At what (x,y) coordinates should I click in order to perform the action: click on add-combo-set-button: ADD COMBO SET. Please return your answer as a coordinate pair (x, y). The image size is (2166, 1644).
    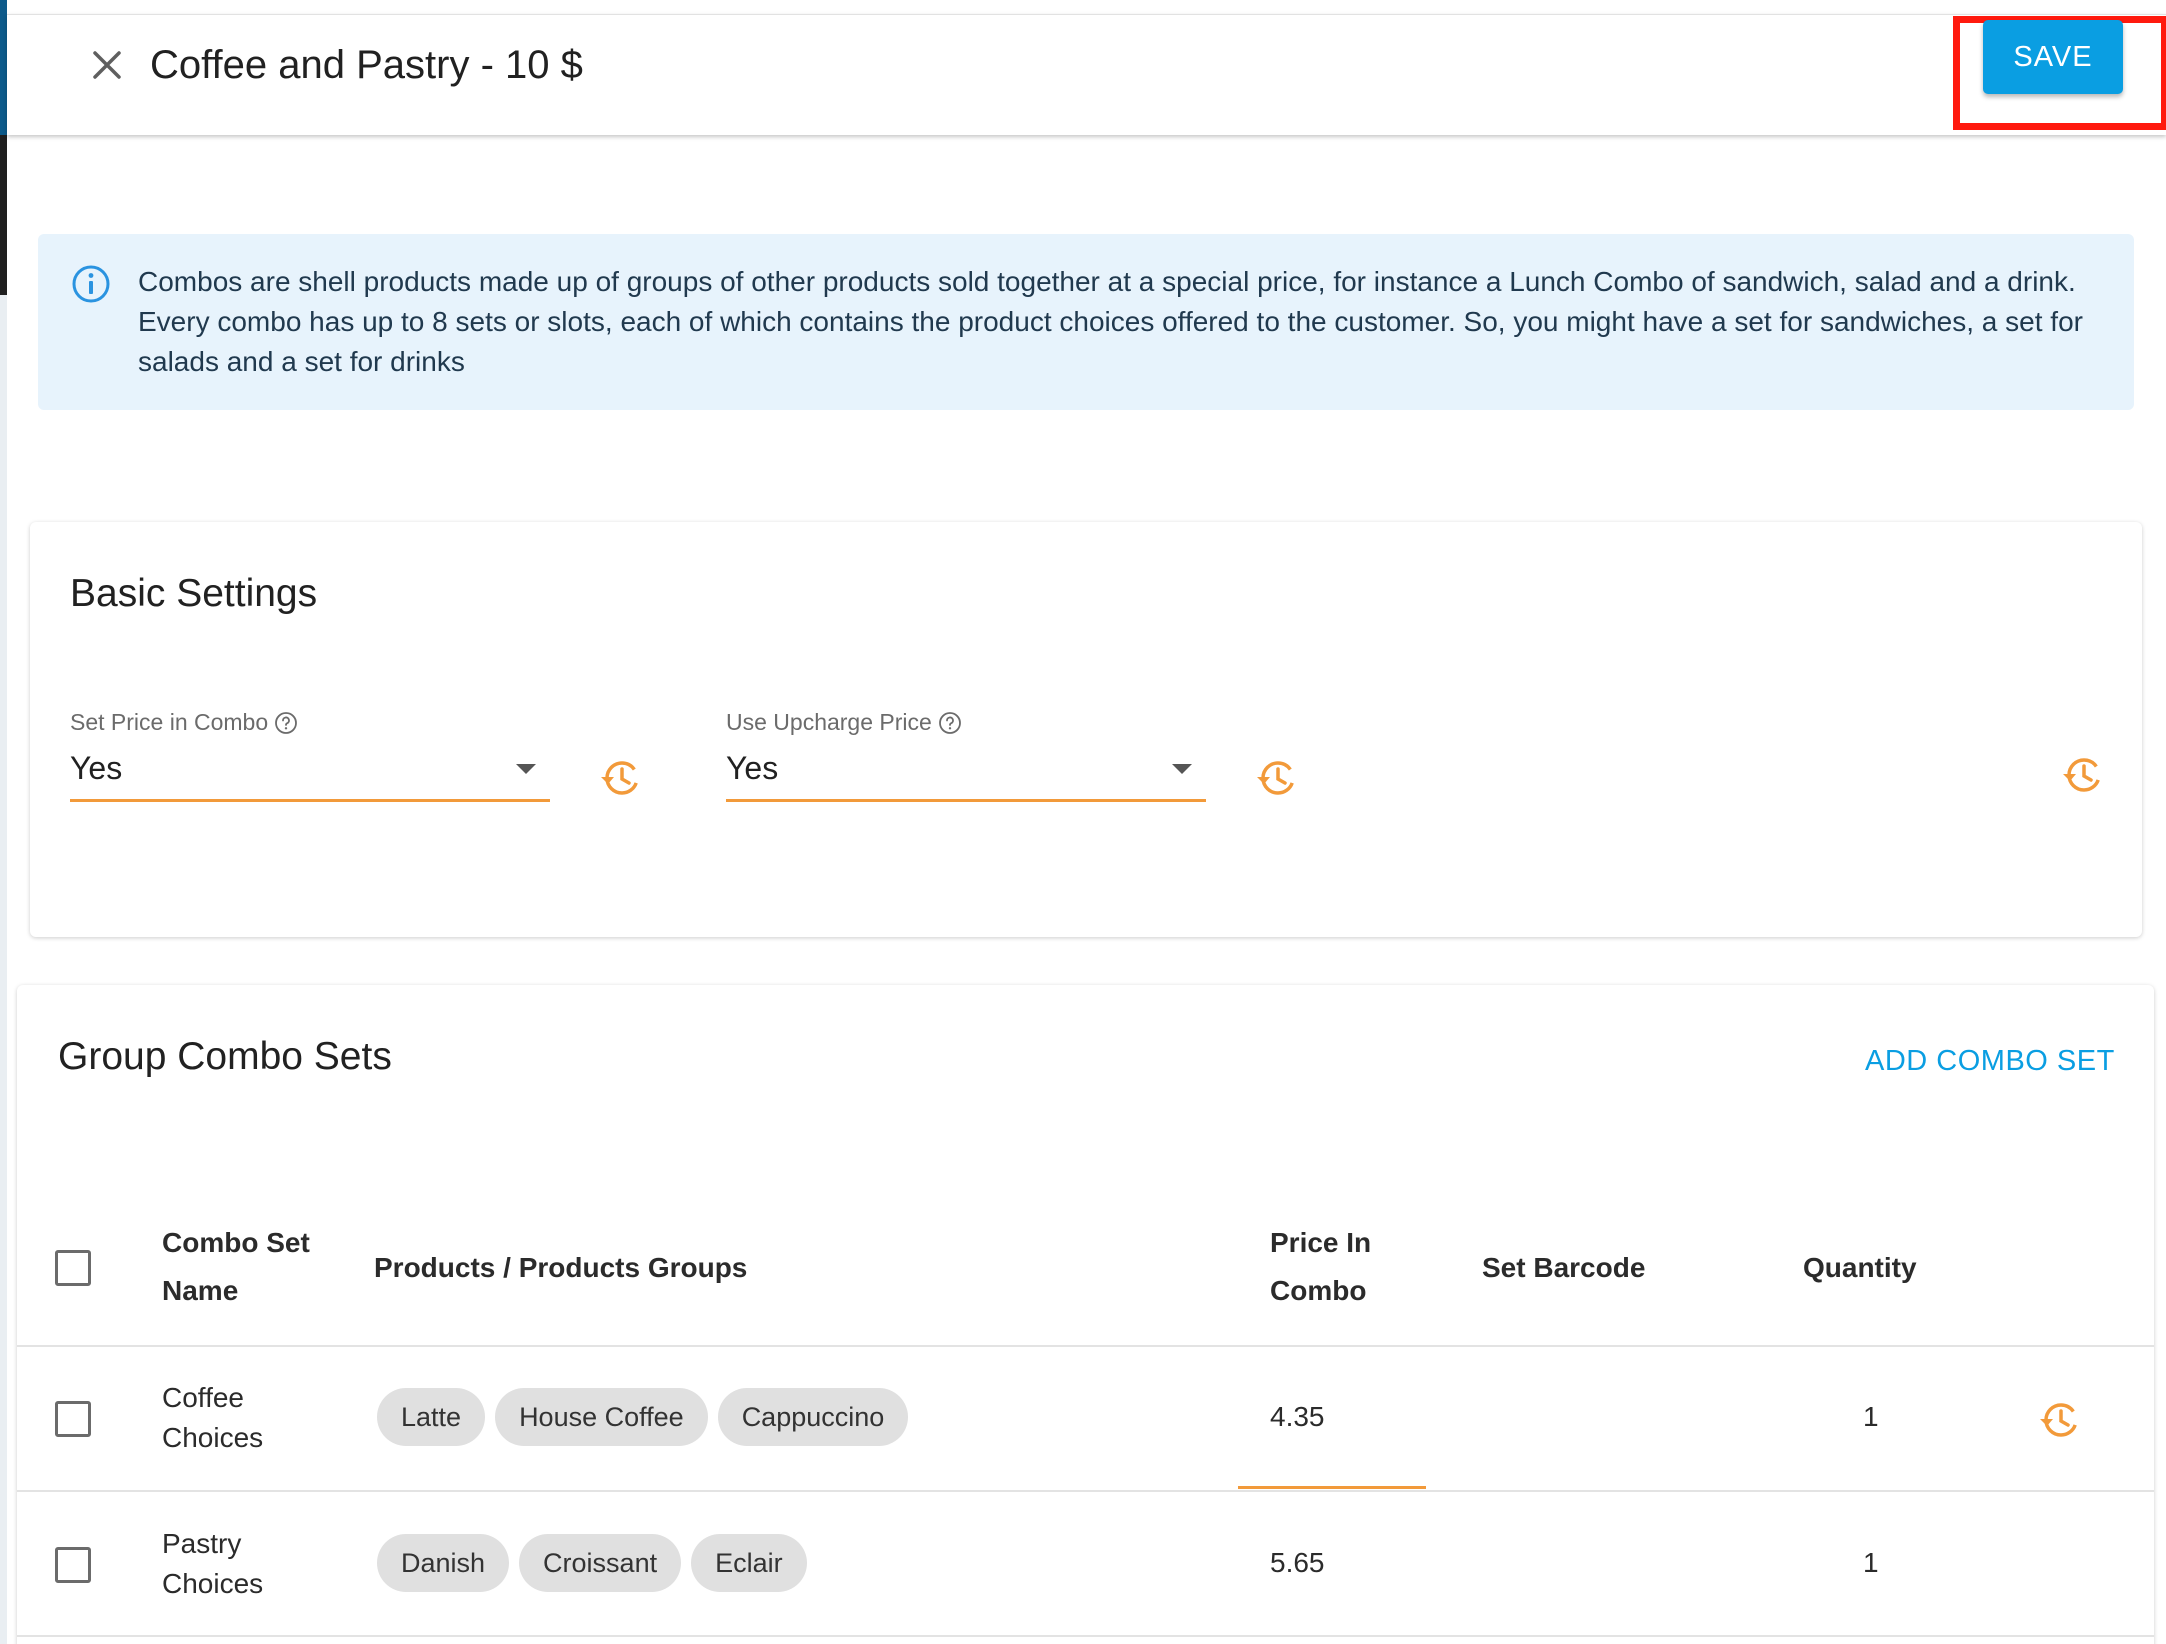
    Looking at the image, I should click on (1990, 1061).